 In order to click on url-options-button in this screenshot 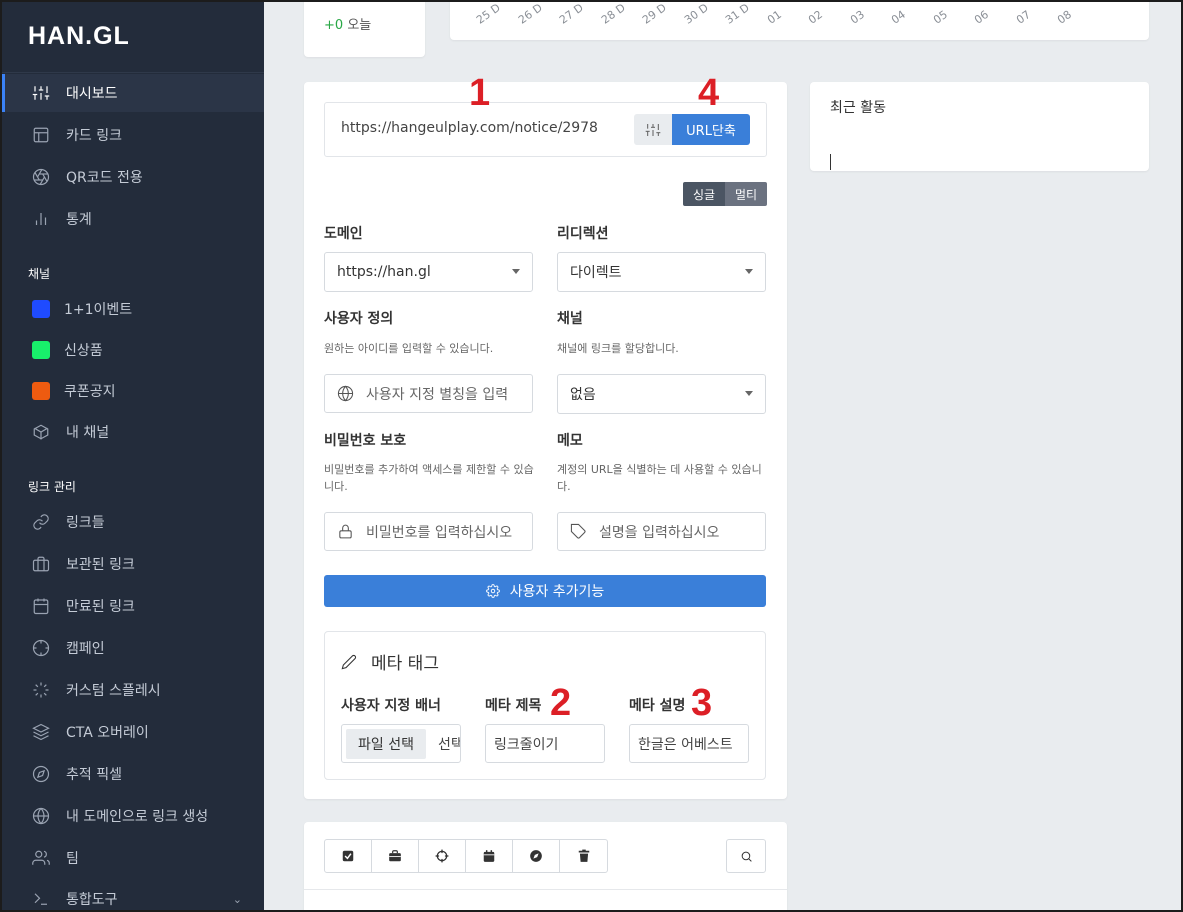, I will do `click(653, 129)`.